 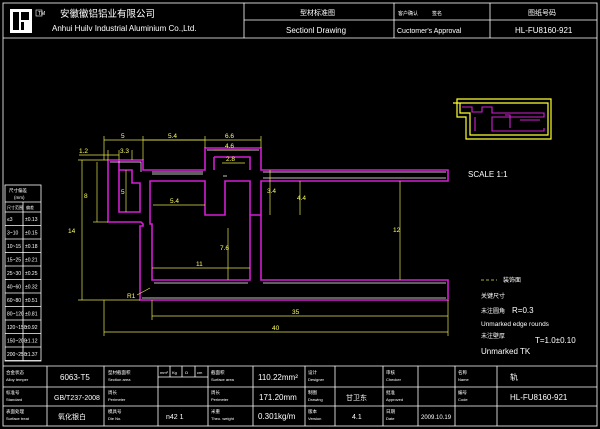 What do you see at coordinates (31, 328) in the screenshot?
I see `tolerance-deviation: ±0.92` at bounding box center [31, 328].